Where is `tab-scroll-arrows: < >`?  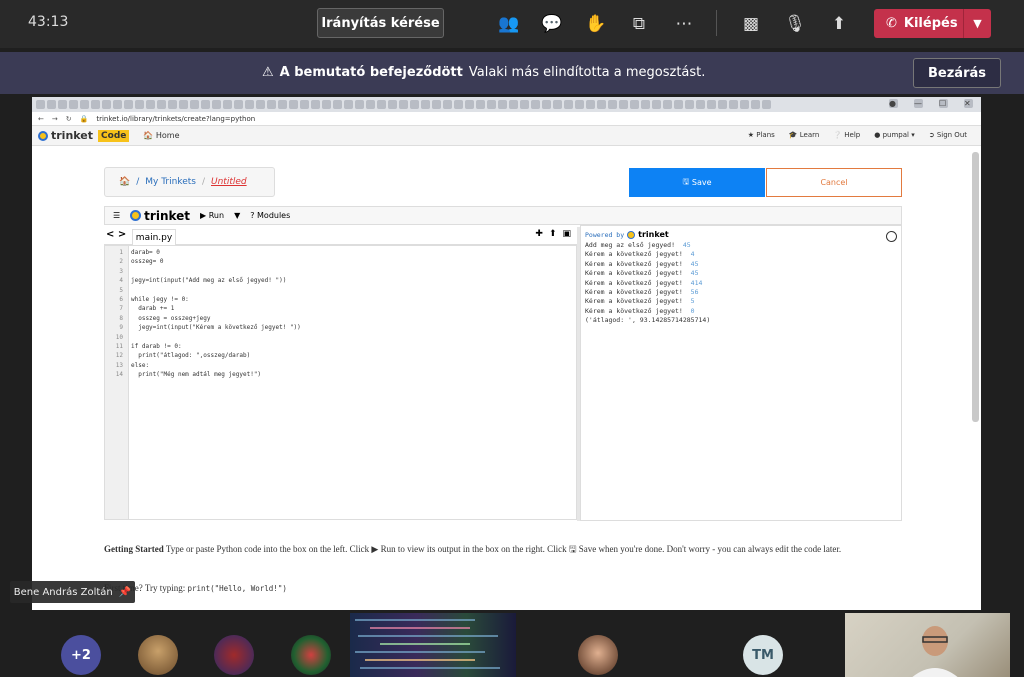
tab-scroll-arrows: < > is located at coordinates (116, 234).